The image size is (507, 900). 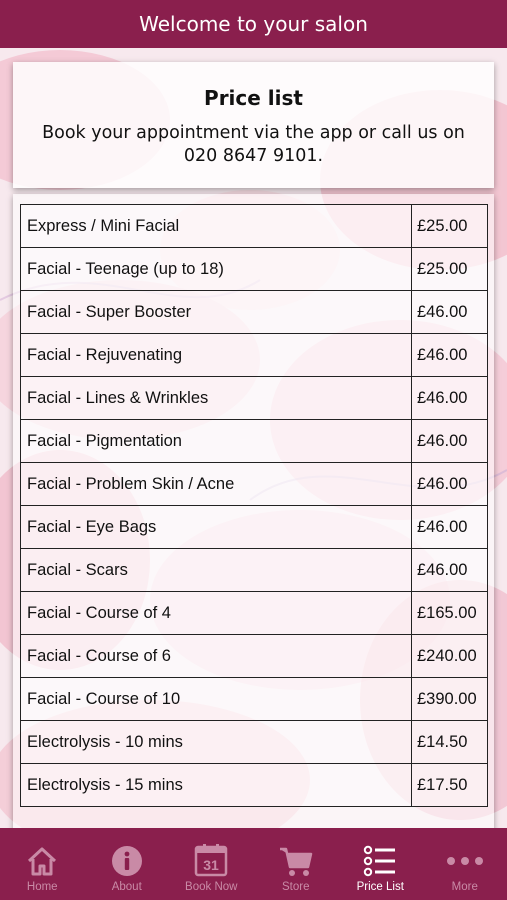 What do you see at coordinates (464, 887) in the screenshot?
I see `tab-label: More` at bounding box center [464, 887].